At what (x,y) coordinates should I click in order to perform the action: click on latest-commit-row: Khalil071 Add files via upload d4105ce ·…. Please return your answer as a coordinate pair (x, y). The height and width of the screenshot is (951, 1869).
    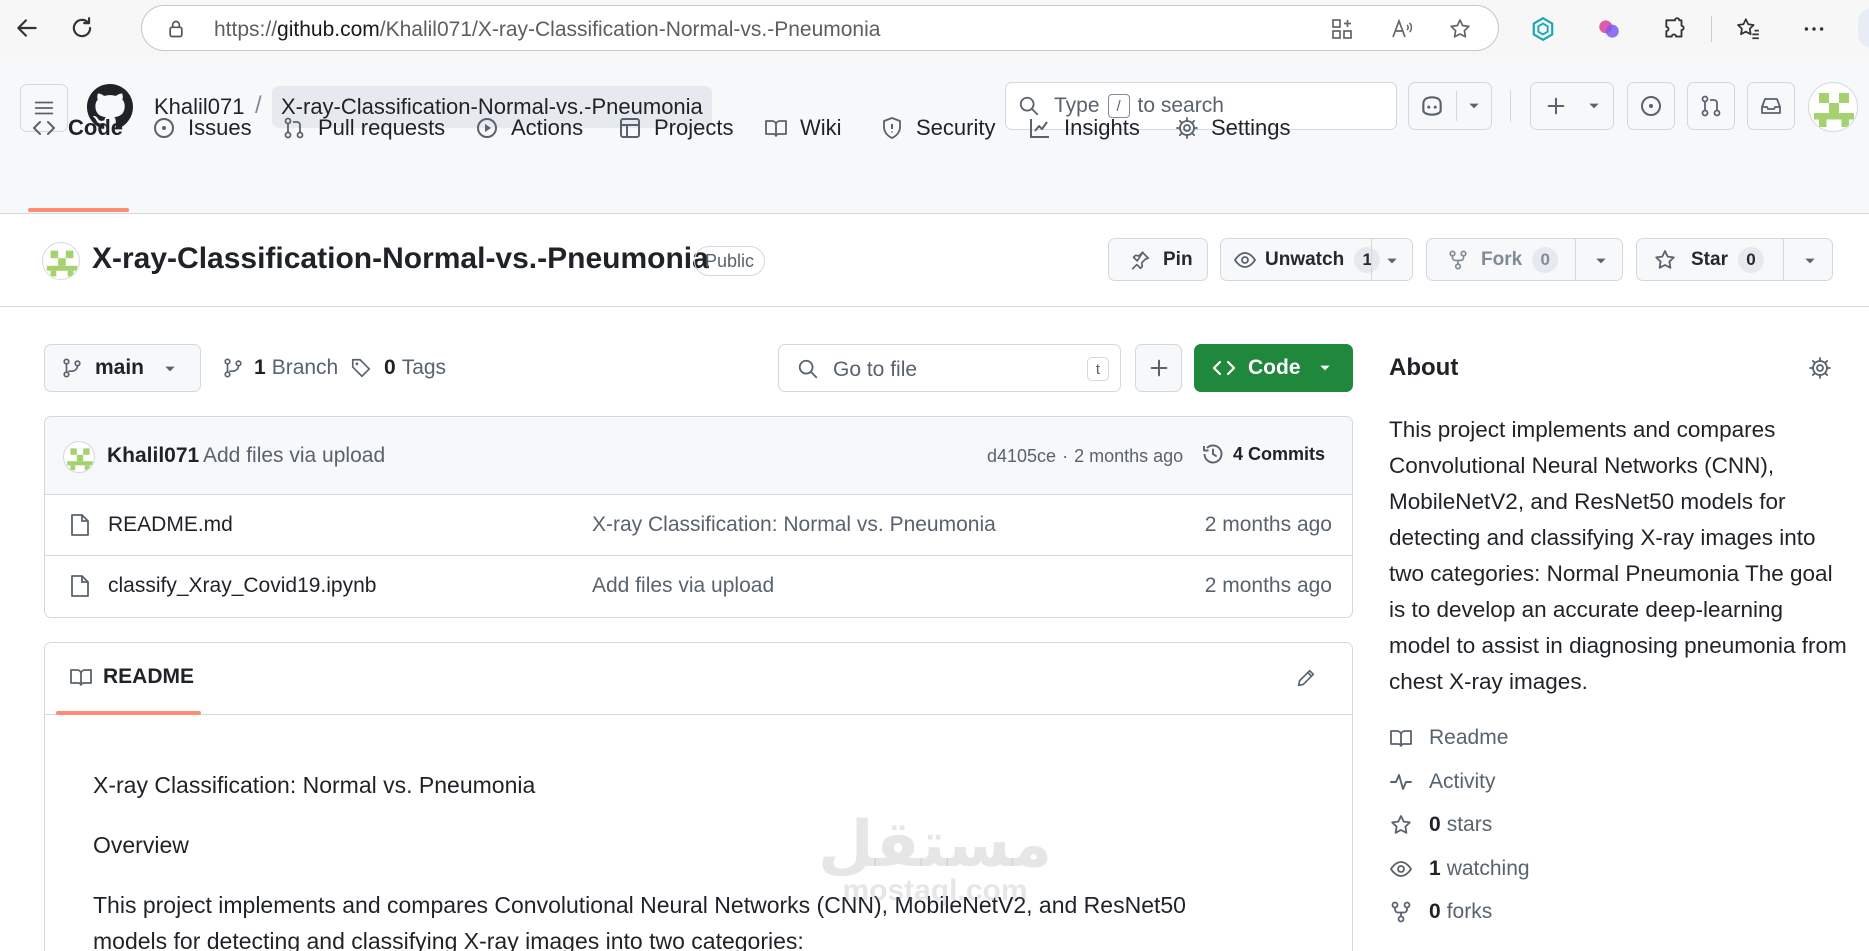
    Looking at the image, I should click on (698, 456).